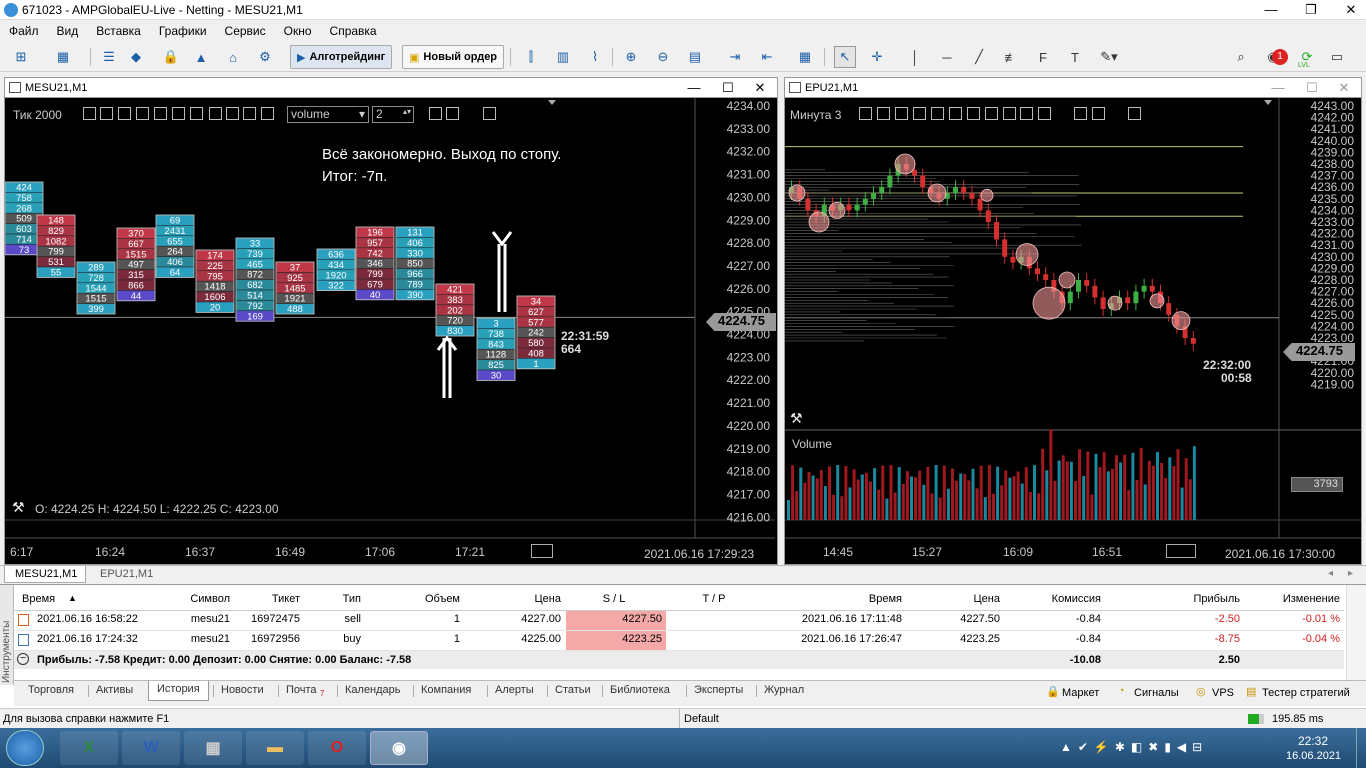  I want to click on opera-icon: O, so click(337, 748).